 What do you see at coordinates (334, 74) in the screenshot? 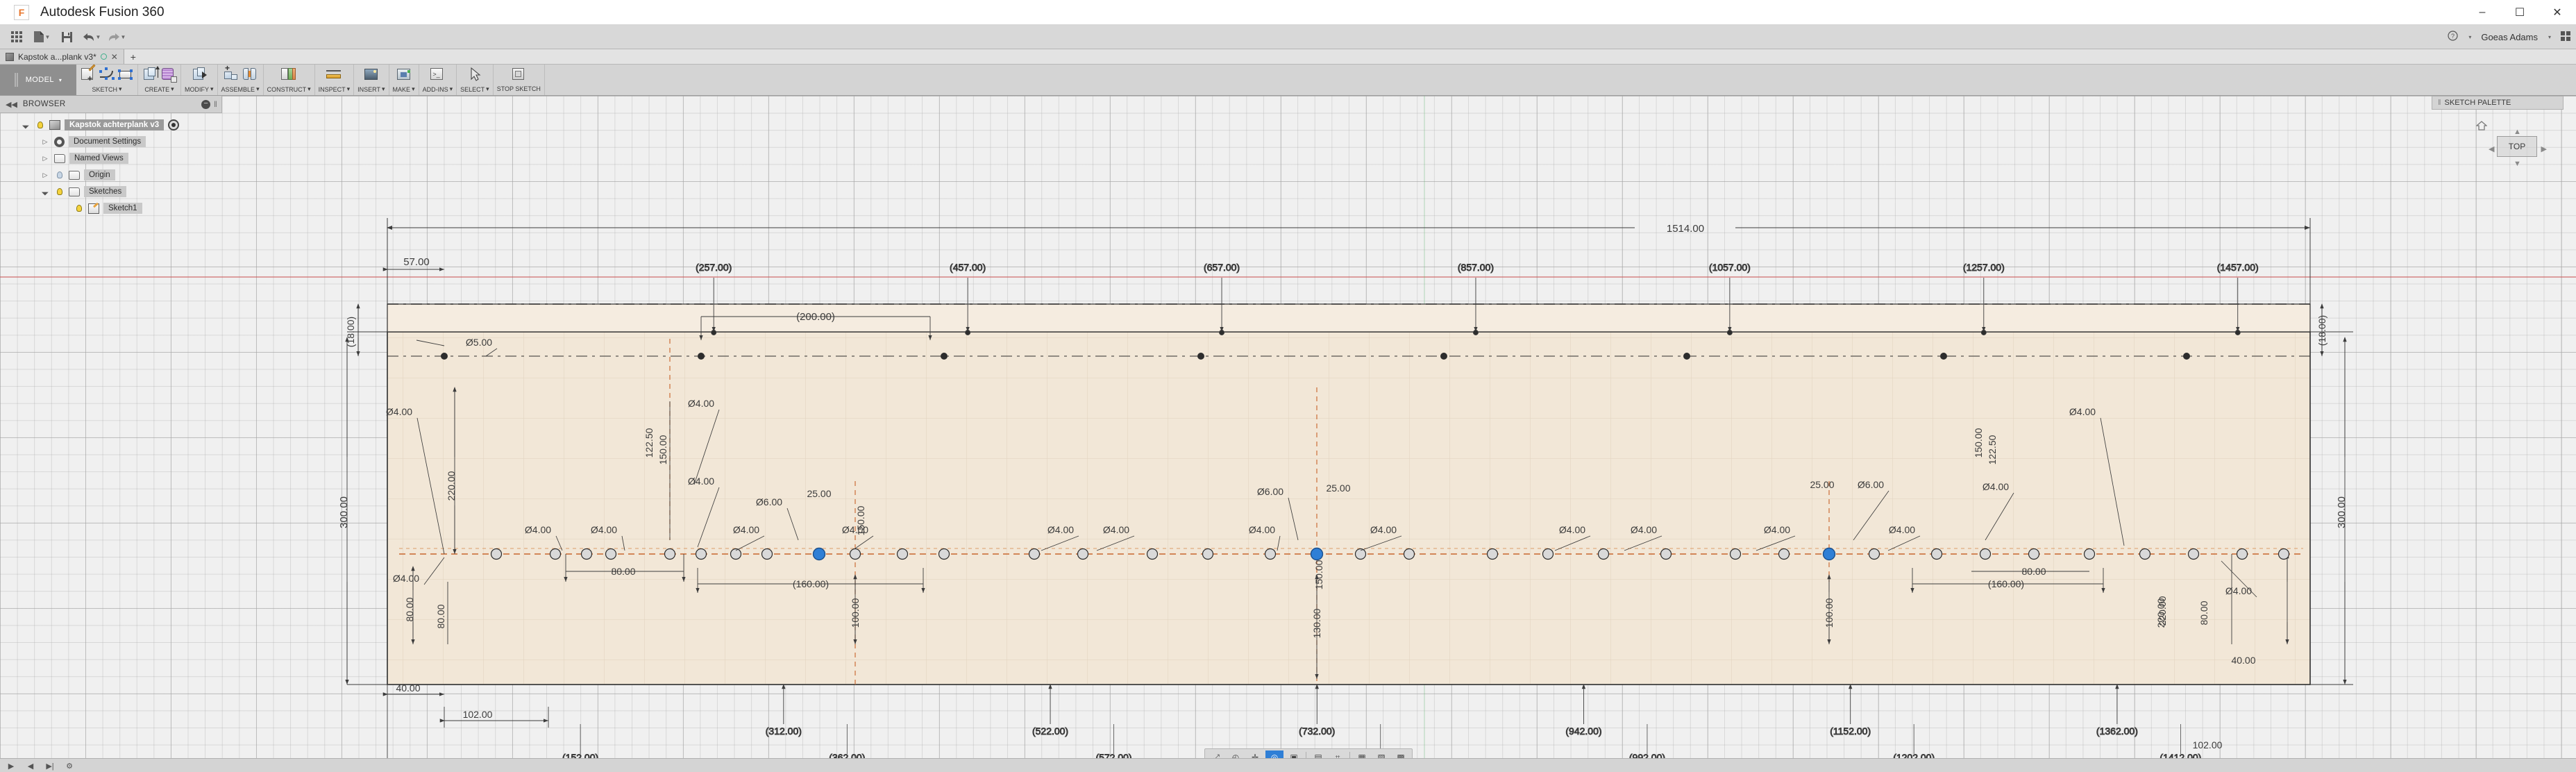
I see `measure-icon` at bounding box center [334, 74].